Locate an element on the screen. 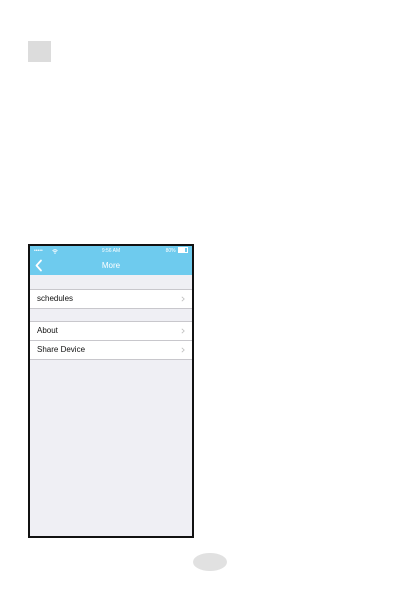  menu-item-share-device: Share Device is located at coordinates (111, 349).